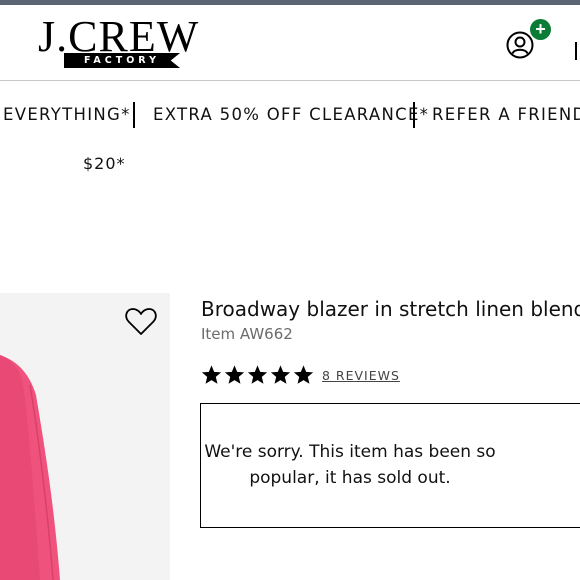  I want to click on logo-factory-tag: FACTORY, so click(122, 60).